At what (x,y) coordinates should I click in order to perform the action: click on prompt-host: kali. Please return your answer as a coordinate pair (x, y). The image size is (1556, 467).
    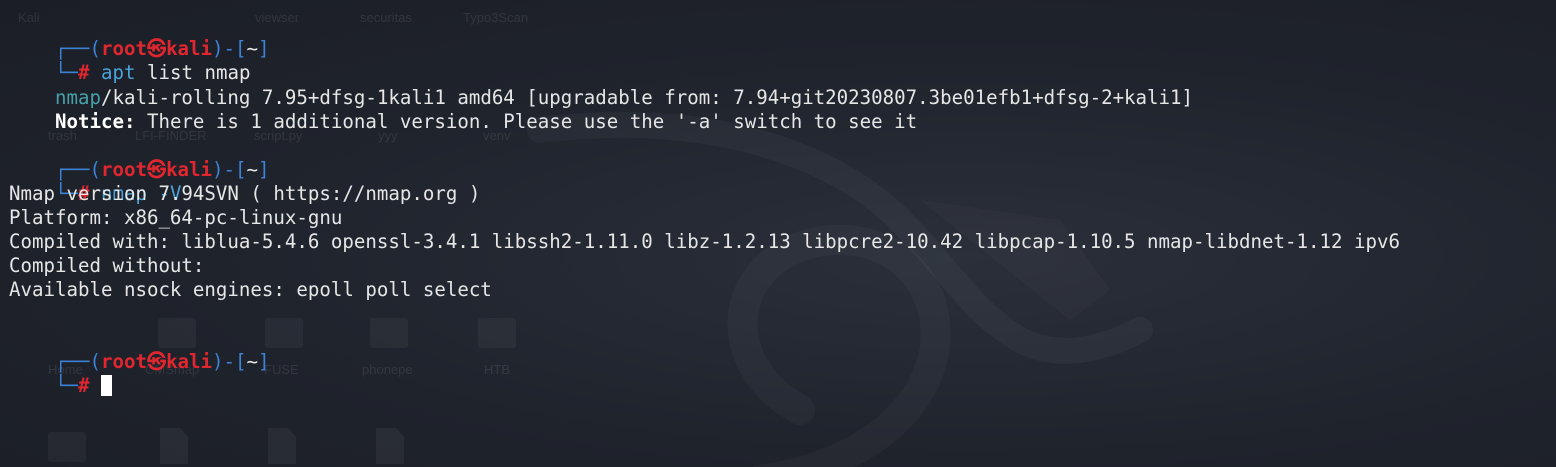
    Looking at the image, I should click on (189, 361).